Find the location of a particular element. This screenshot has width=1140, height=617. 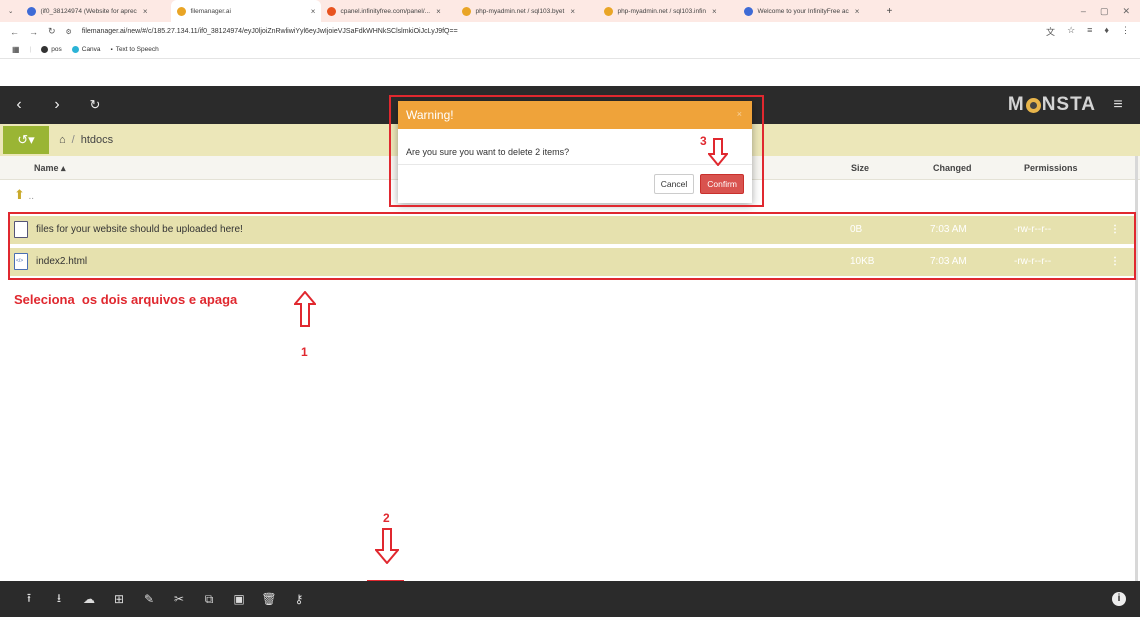

globe-icon is located at coordinates (45, 49).